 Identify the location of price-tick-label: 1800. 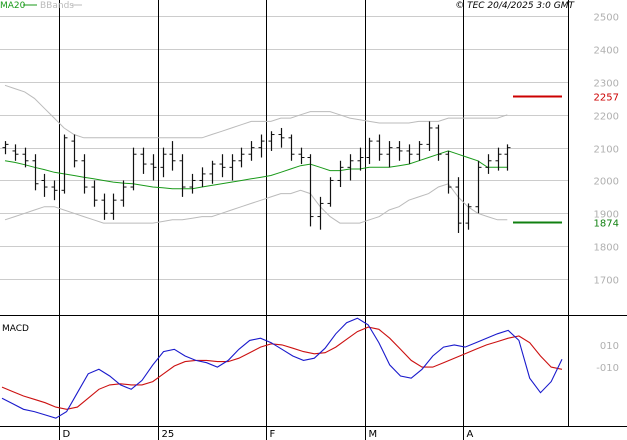
(606, 248).